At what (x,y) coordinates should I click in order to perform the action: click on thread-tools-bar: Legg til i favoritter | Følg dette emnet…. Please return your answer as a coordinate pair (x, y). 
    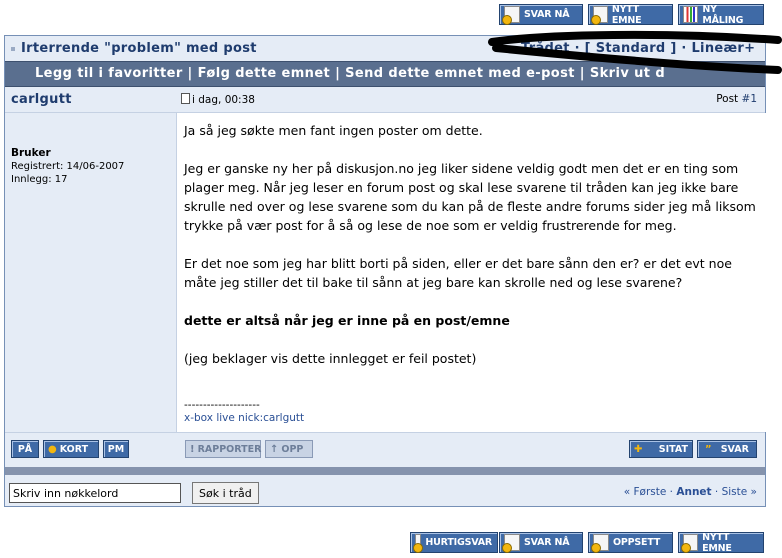
    Looking at the image, I should click on (385, 74).